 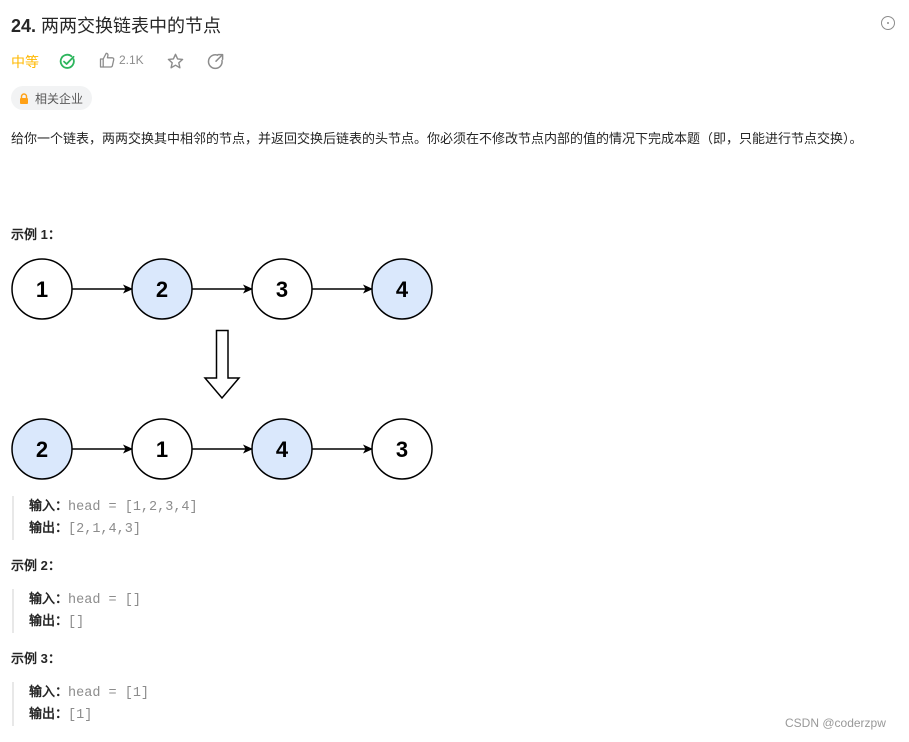 What do you see at coordinates (131, 60) in the screenshot?
I see `like-count: 2.1K` at bounding box center [131, 60].